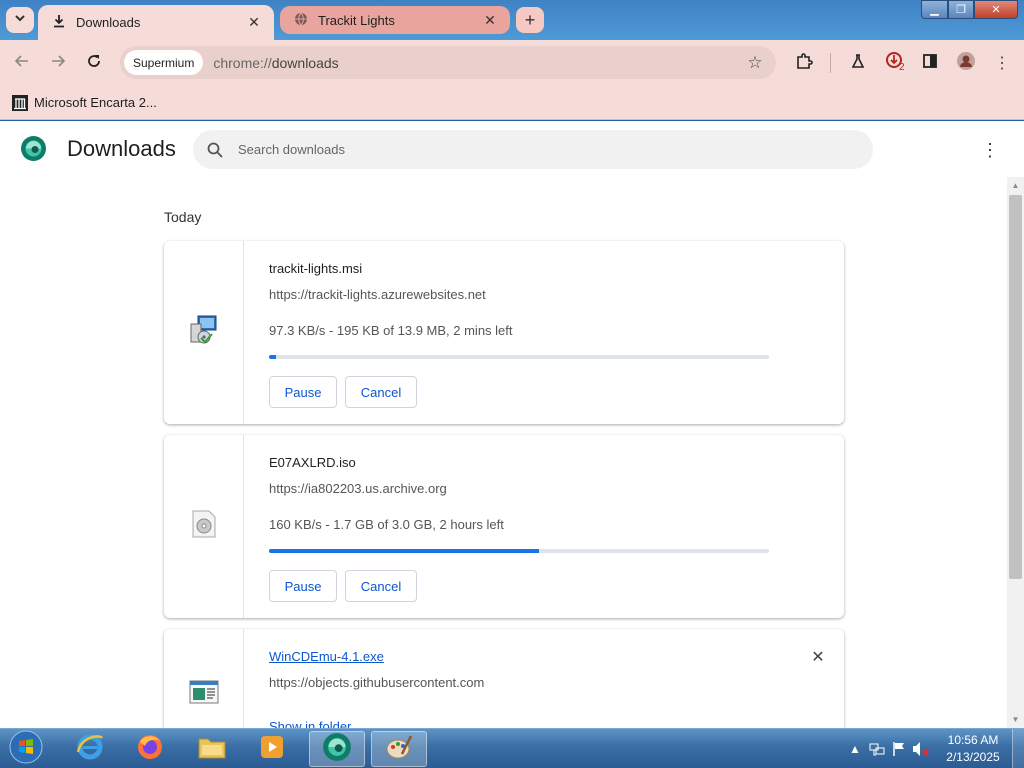 Image resolution: width=1024 pixels, height=768 pixels. I want to click on remove-from-list-button: ✕, so click(818, 657).